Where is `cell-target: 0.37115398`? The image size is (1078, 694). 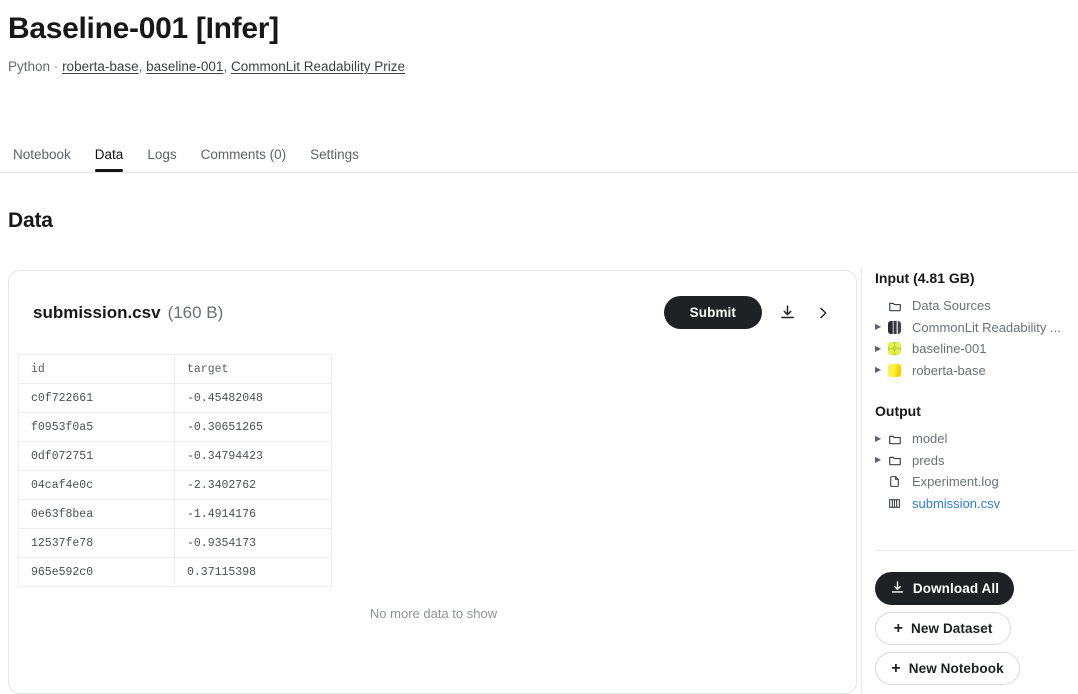 cell-target: 0.37115398 is located at coordinates (253, 572).